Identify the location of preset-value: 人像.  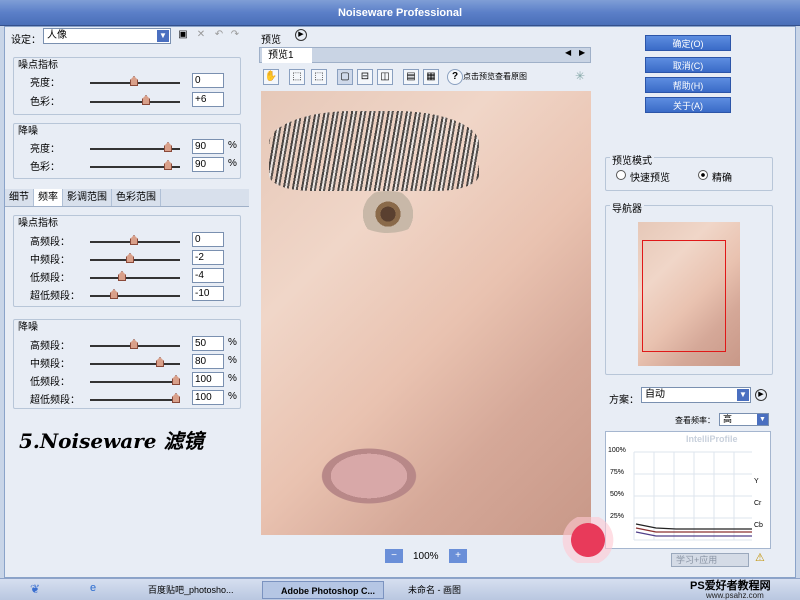
(57, 35).